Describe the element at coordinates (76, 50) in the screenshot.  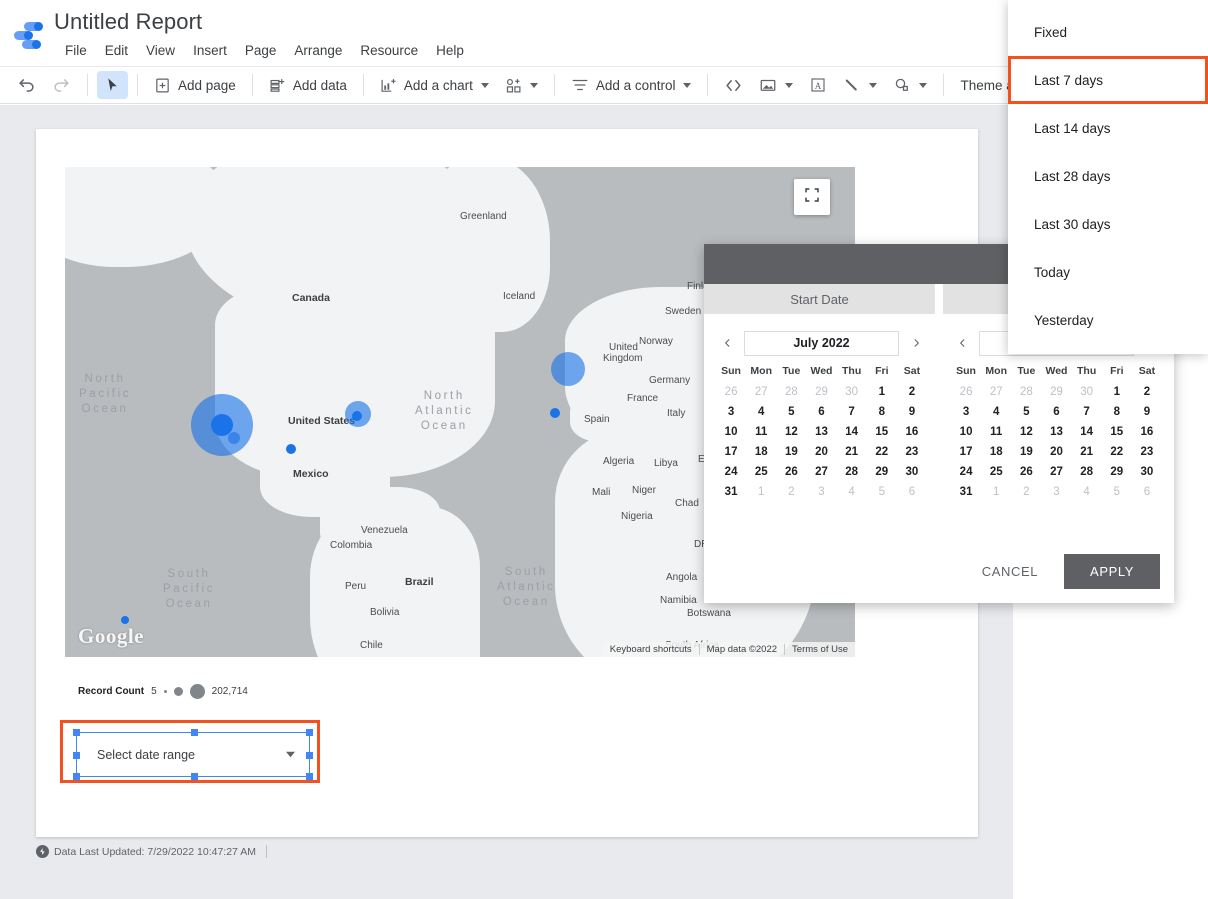
I see `menu-file: File` at that location.